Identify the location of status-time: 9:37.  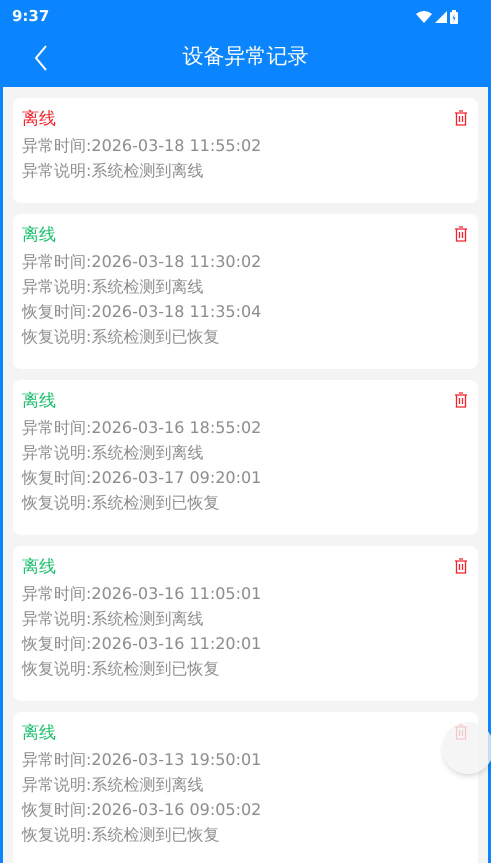
(31, 17).